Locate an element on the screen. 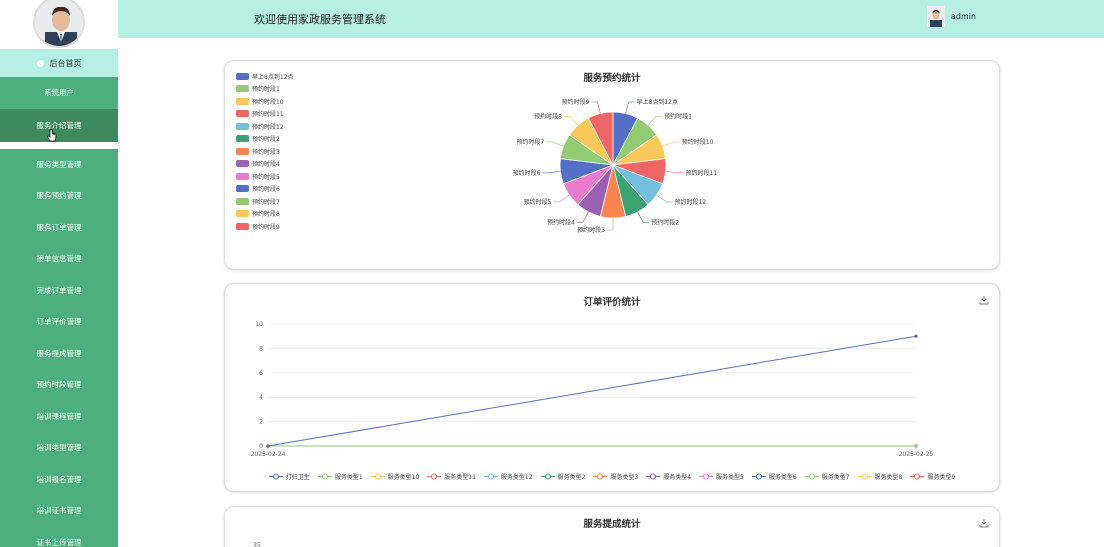  download-icon is located at coordinates (984, 523).